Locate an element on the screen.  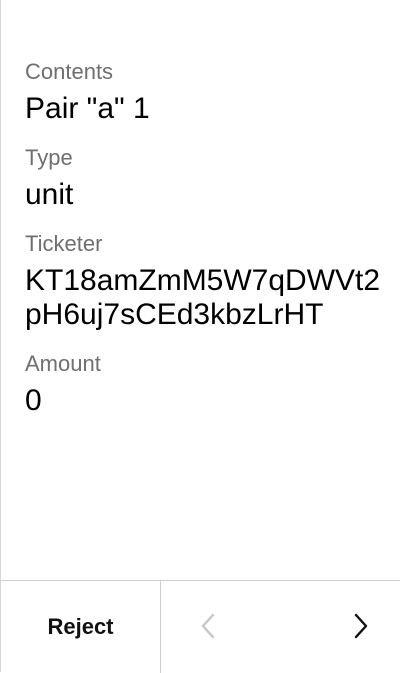
ticketer-value: KT18amZmM5W7qDWVt2pH6uj7sCEd3kbzLrHT is located at coordinates (203, 297).